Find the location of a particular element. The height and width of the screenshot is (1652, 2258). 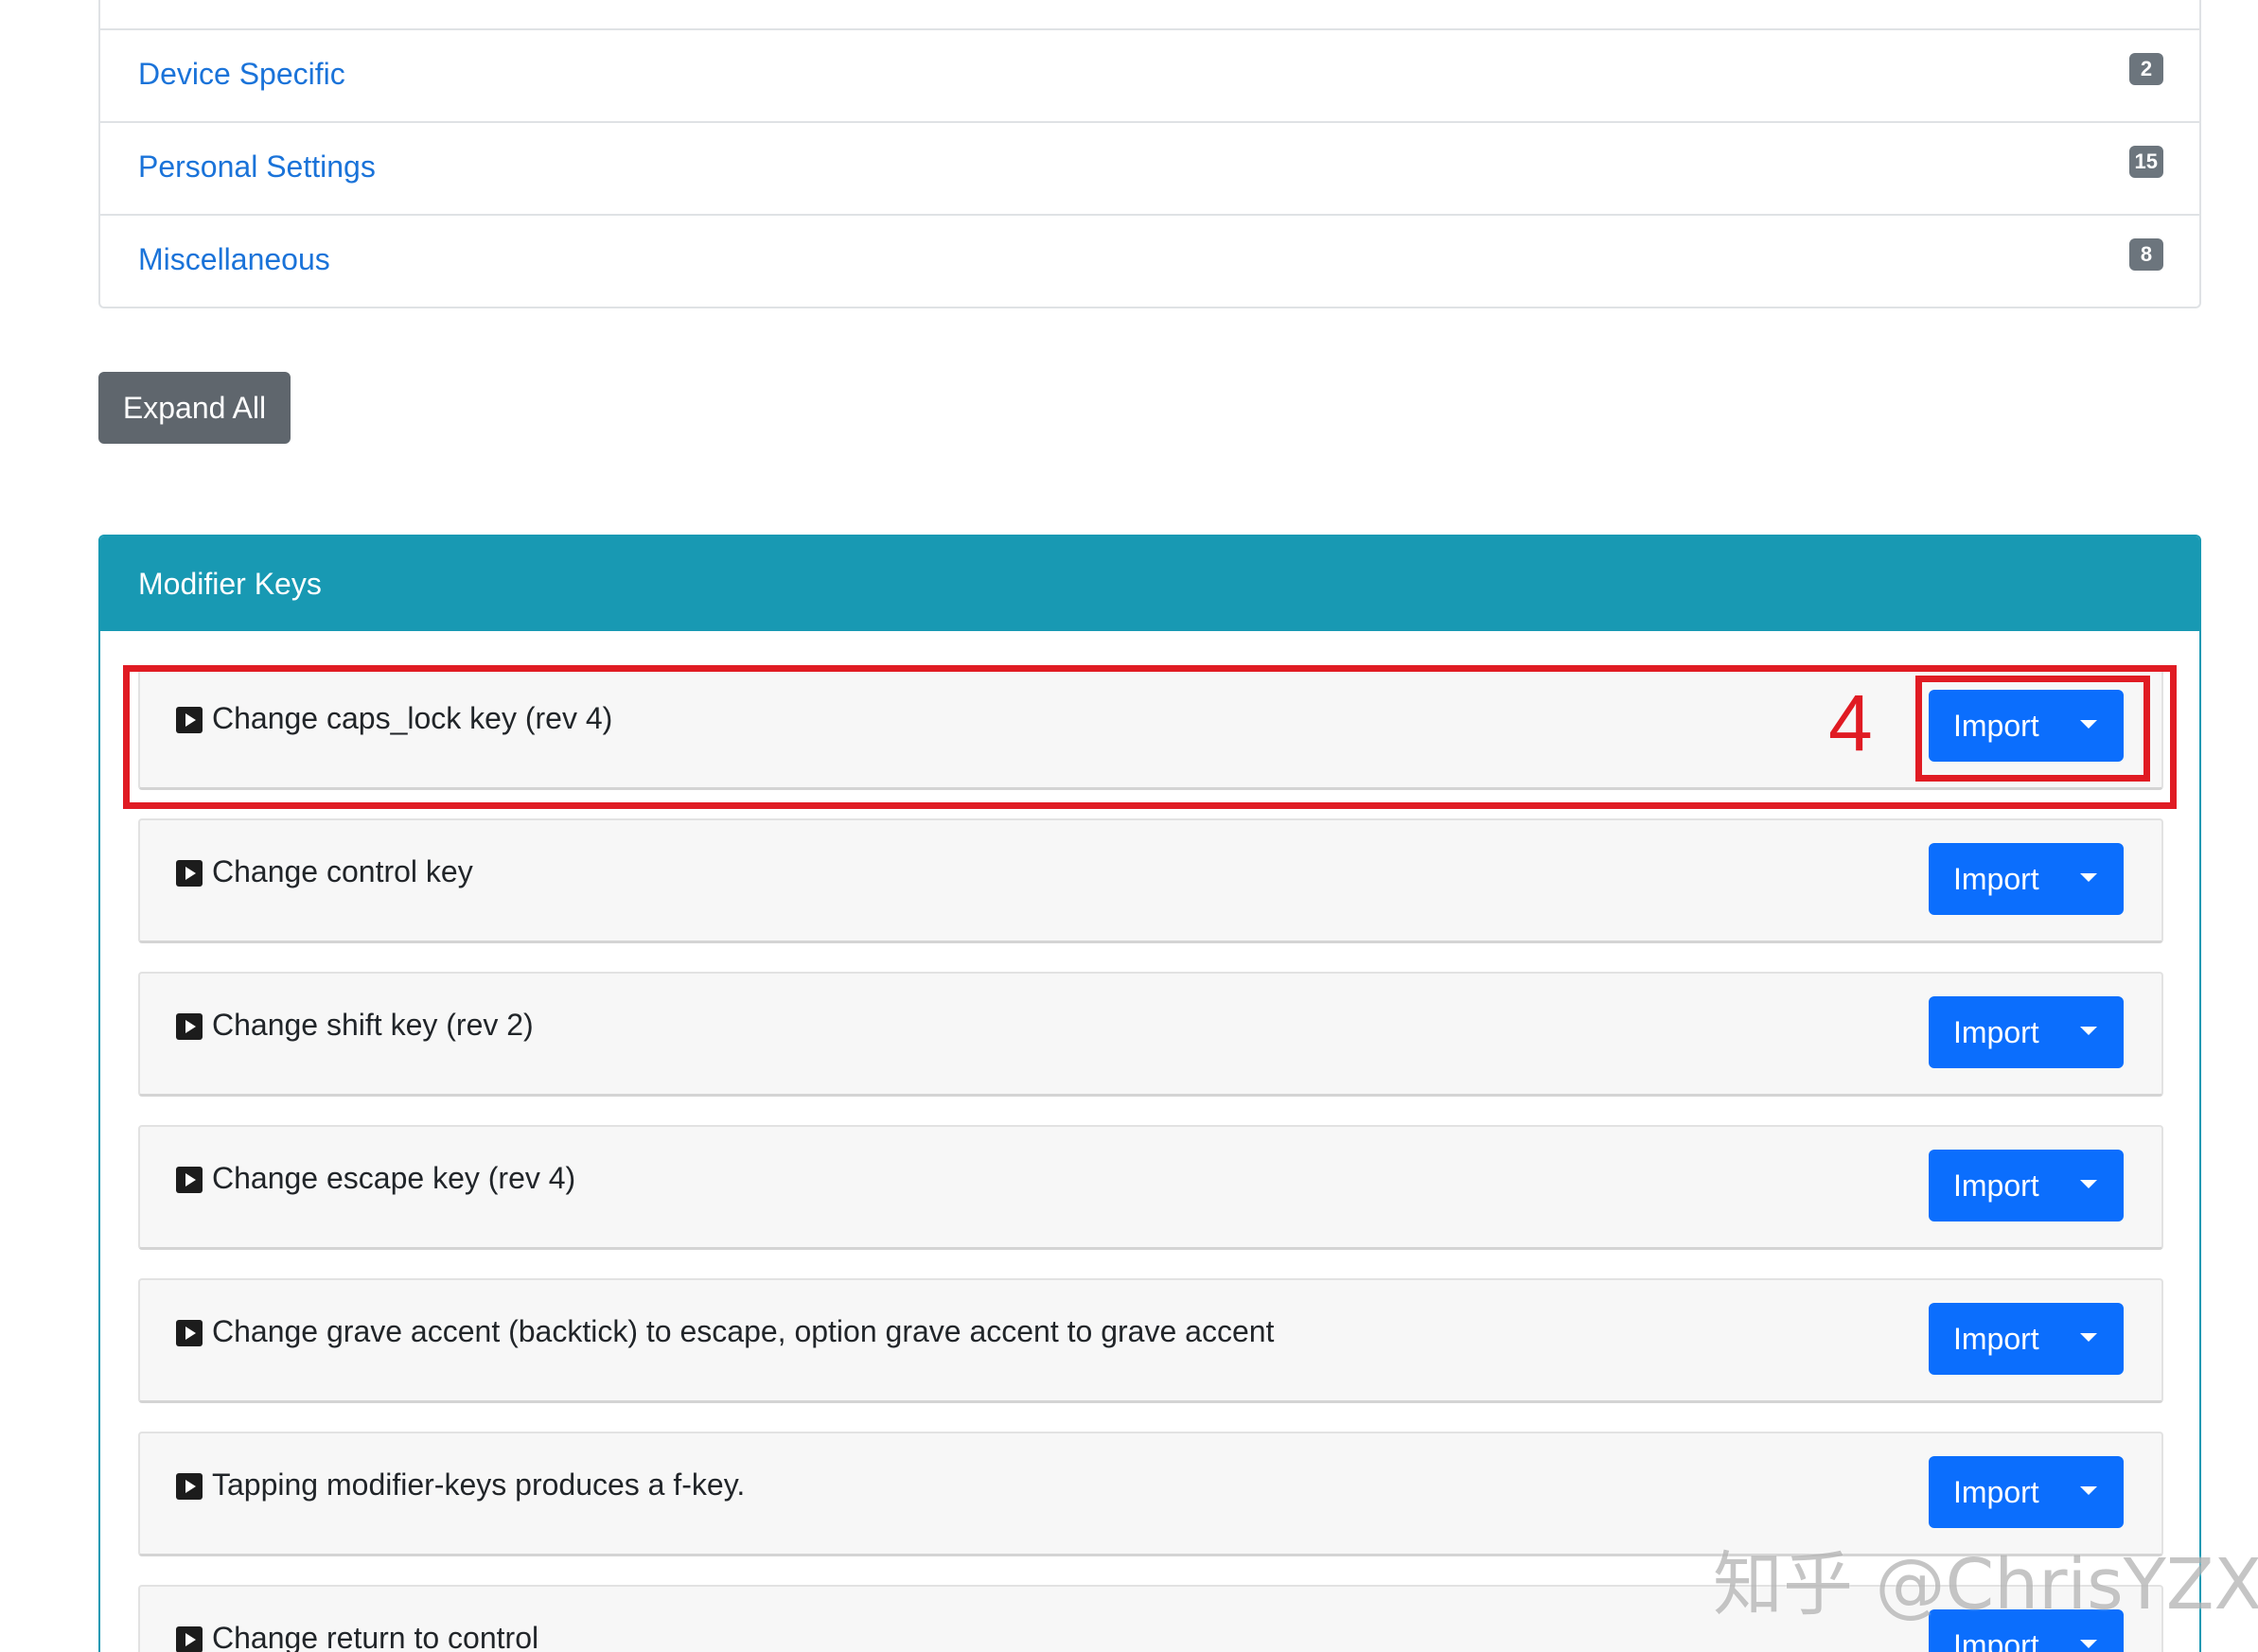

expand-all-button: Expand All is located at coordinates (194, 408).